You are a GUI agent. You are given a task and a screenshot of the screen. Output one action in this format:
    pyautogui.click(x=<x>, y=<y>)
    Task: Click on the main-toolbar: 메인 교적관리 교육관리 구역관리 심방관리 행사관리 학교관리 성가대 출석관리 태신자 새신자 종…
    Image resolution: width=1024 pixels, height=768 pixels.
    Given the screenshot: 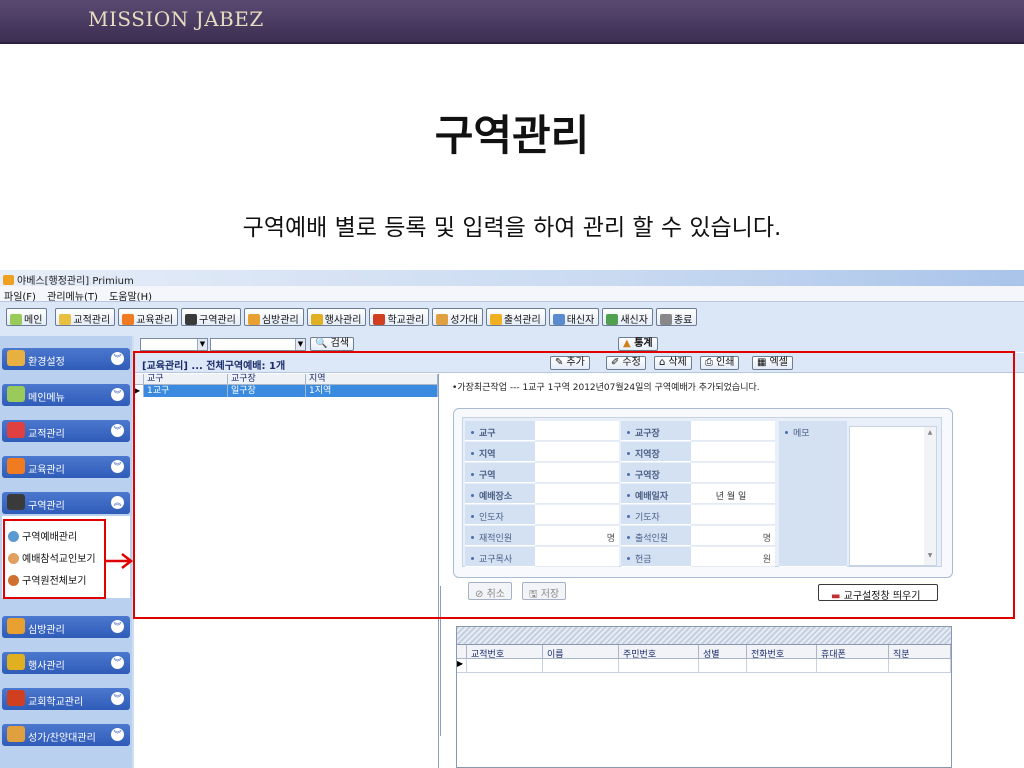 What is the action you would take?
    pyautogui.click(x=512, y=319)
    